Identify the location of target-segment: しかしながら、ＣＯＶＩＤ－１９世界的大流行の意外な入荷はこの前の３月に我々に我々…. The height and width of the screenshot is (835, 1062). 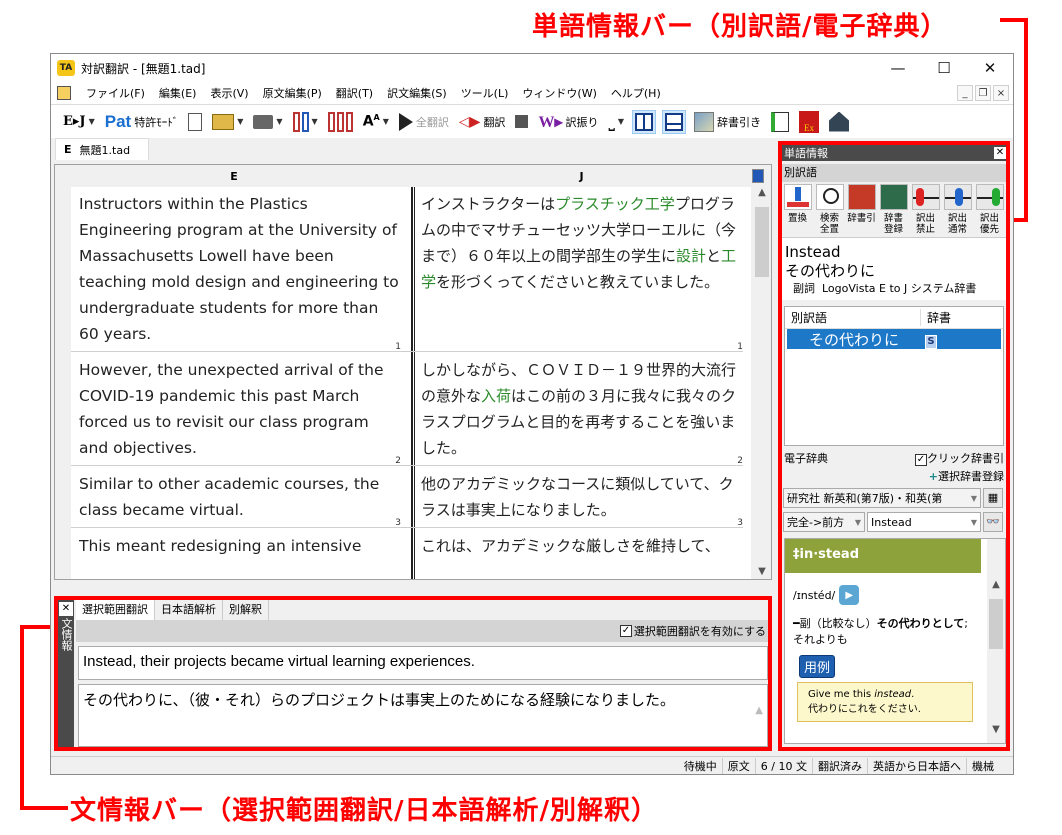
(582, 409).